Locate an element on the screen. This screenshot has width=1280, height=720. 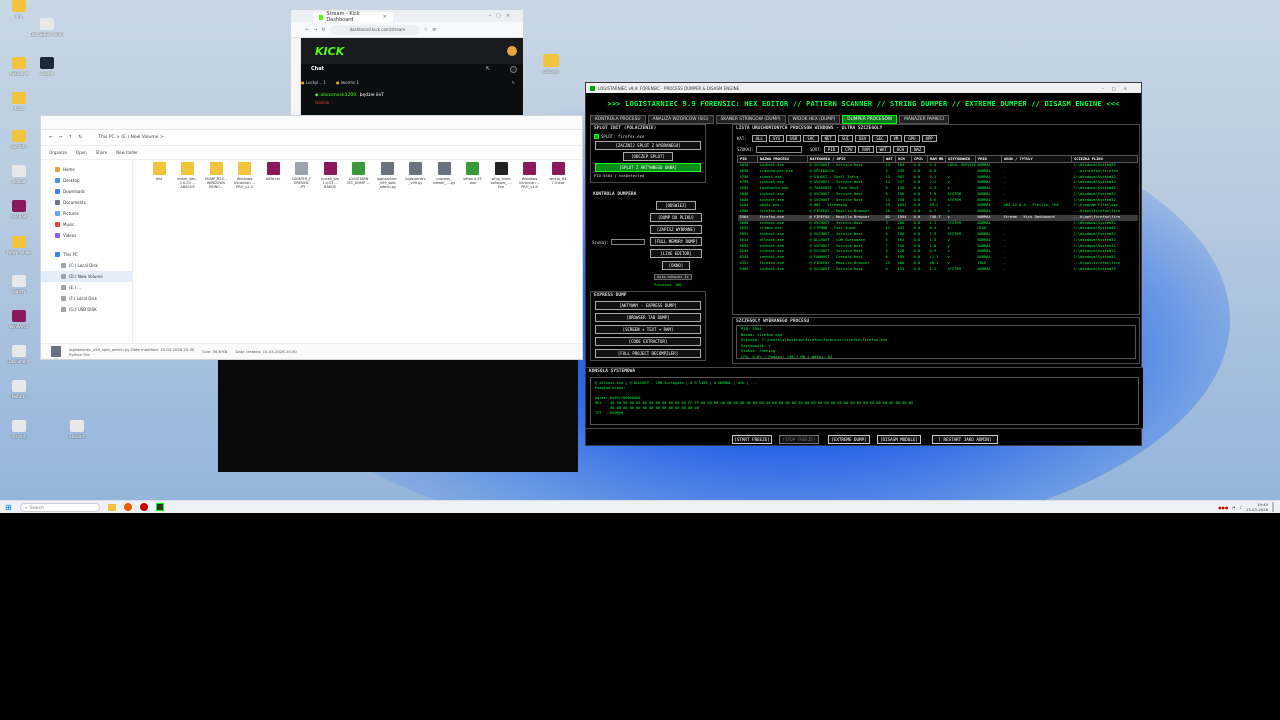
pencil-icon: ✎ is located at coordinates (513, 82).